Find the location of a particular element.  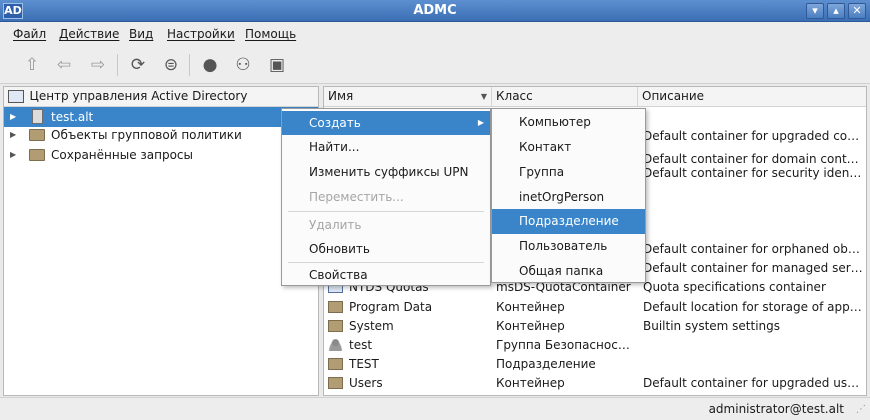

cell-description: Default container for orphaned objects is located at coordinates (753, 249).